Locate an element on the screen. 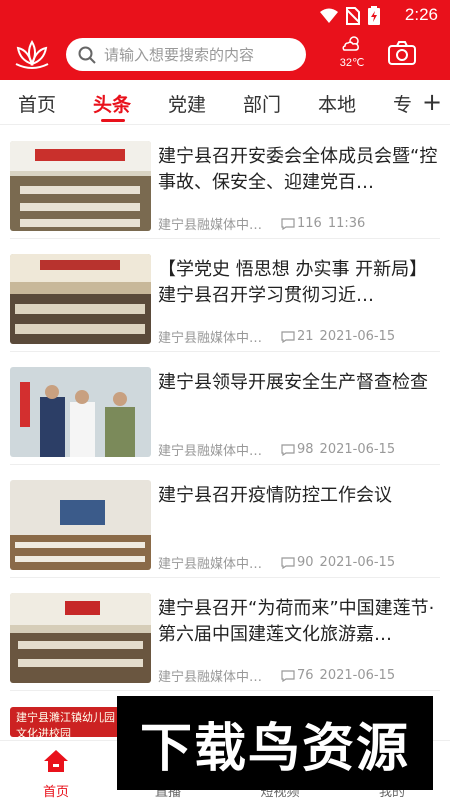 The height and width of the screenshot is (800, 450). search-bar is located at coordinates (186, 54).